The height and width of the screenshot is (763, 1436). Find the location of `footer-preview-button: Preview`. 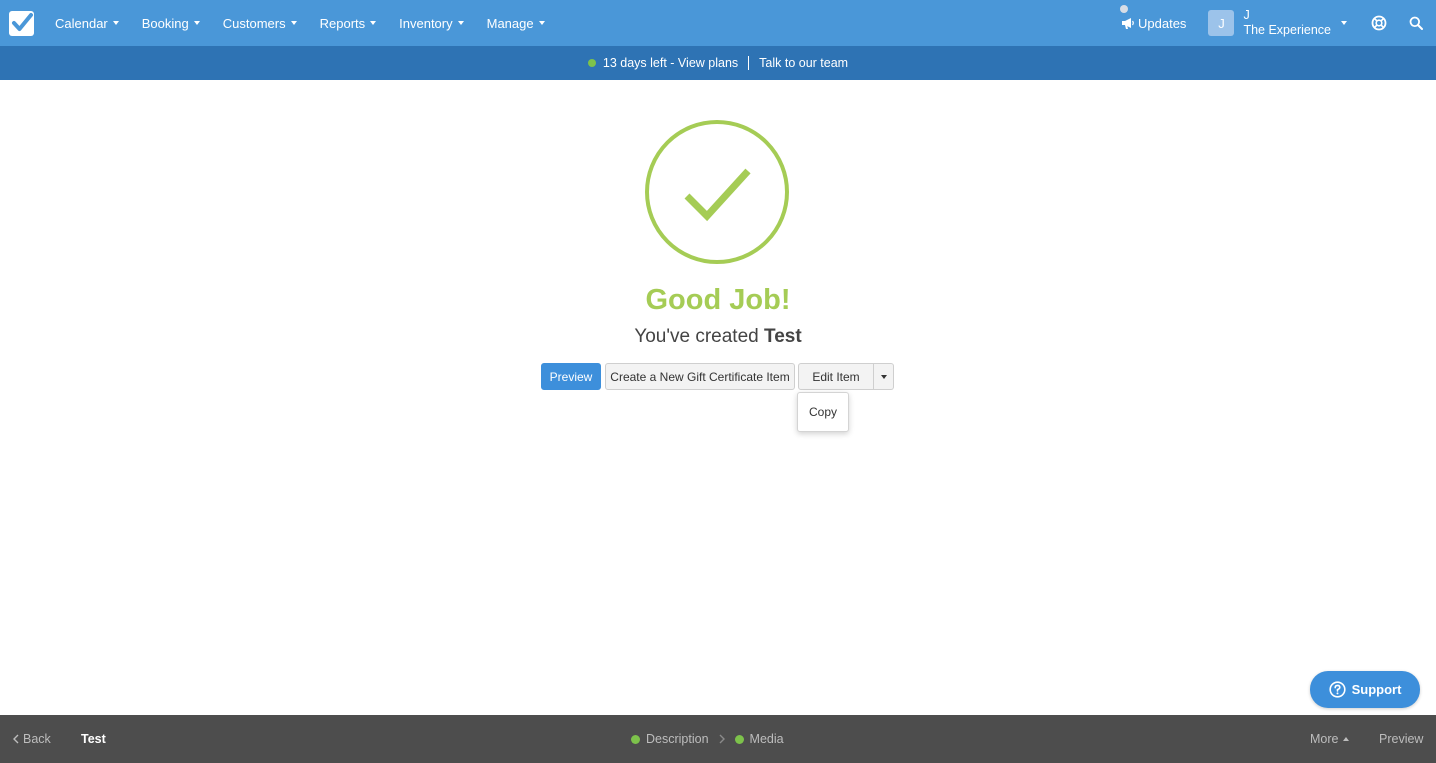

footer-preview-button: Preview is located at coordinates (1401, 739).